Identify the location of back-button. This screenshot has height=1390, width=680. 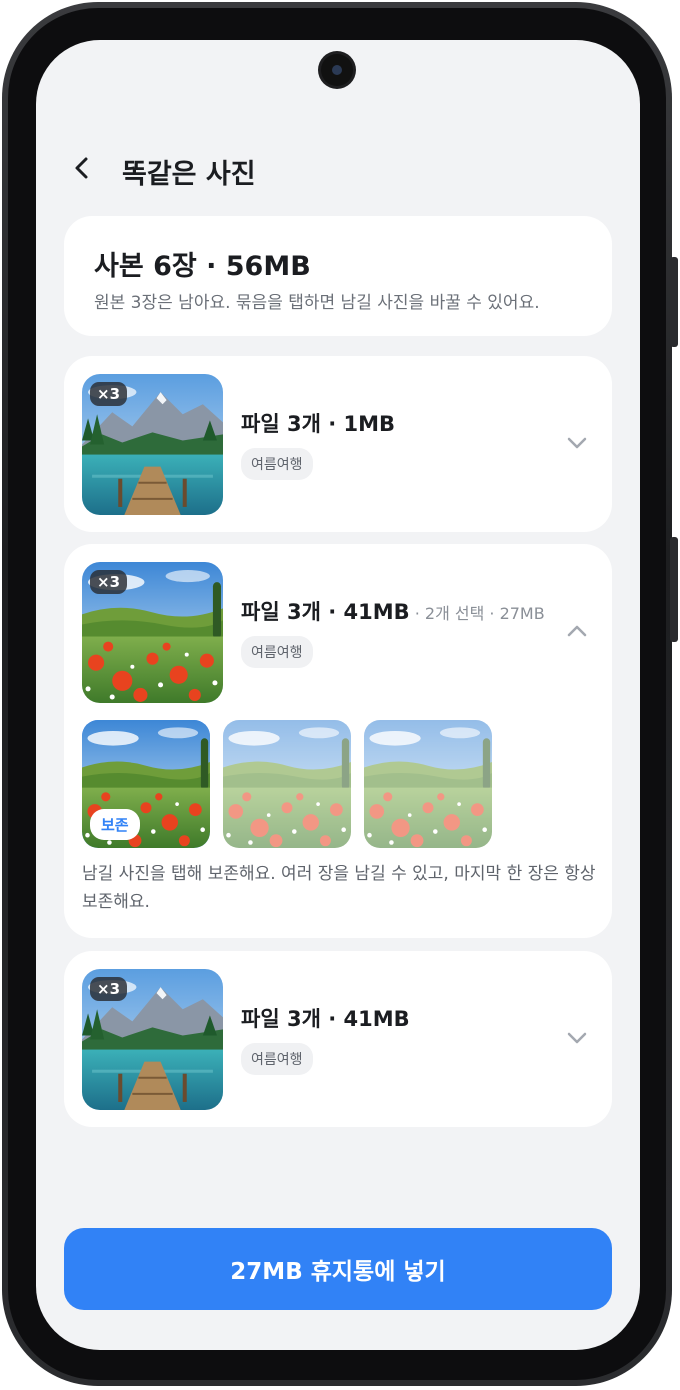
(82, 168).